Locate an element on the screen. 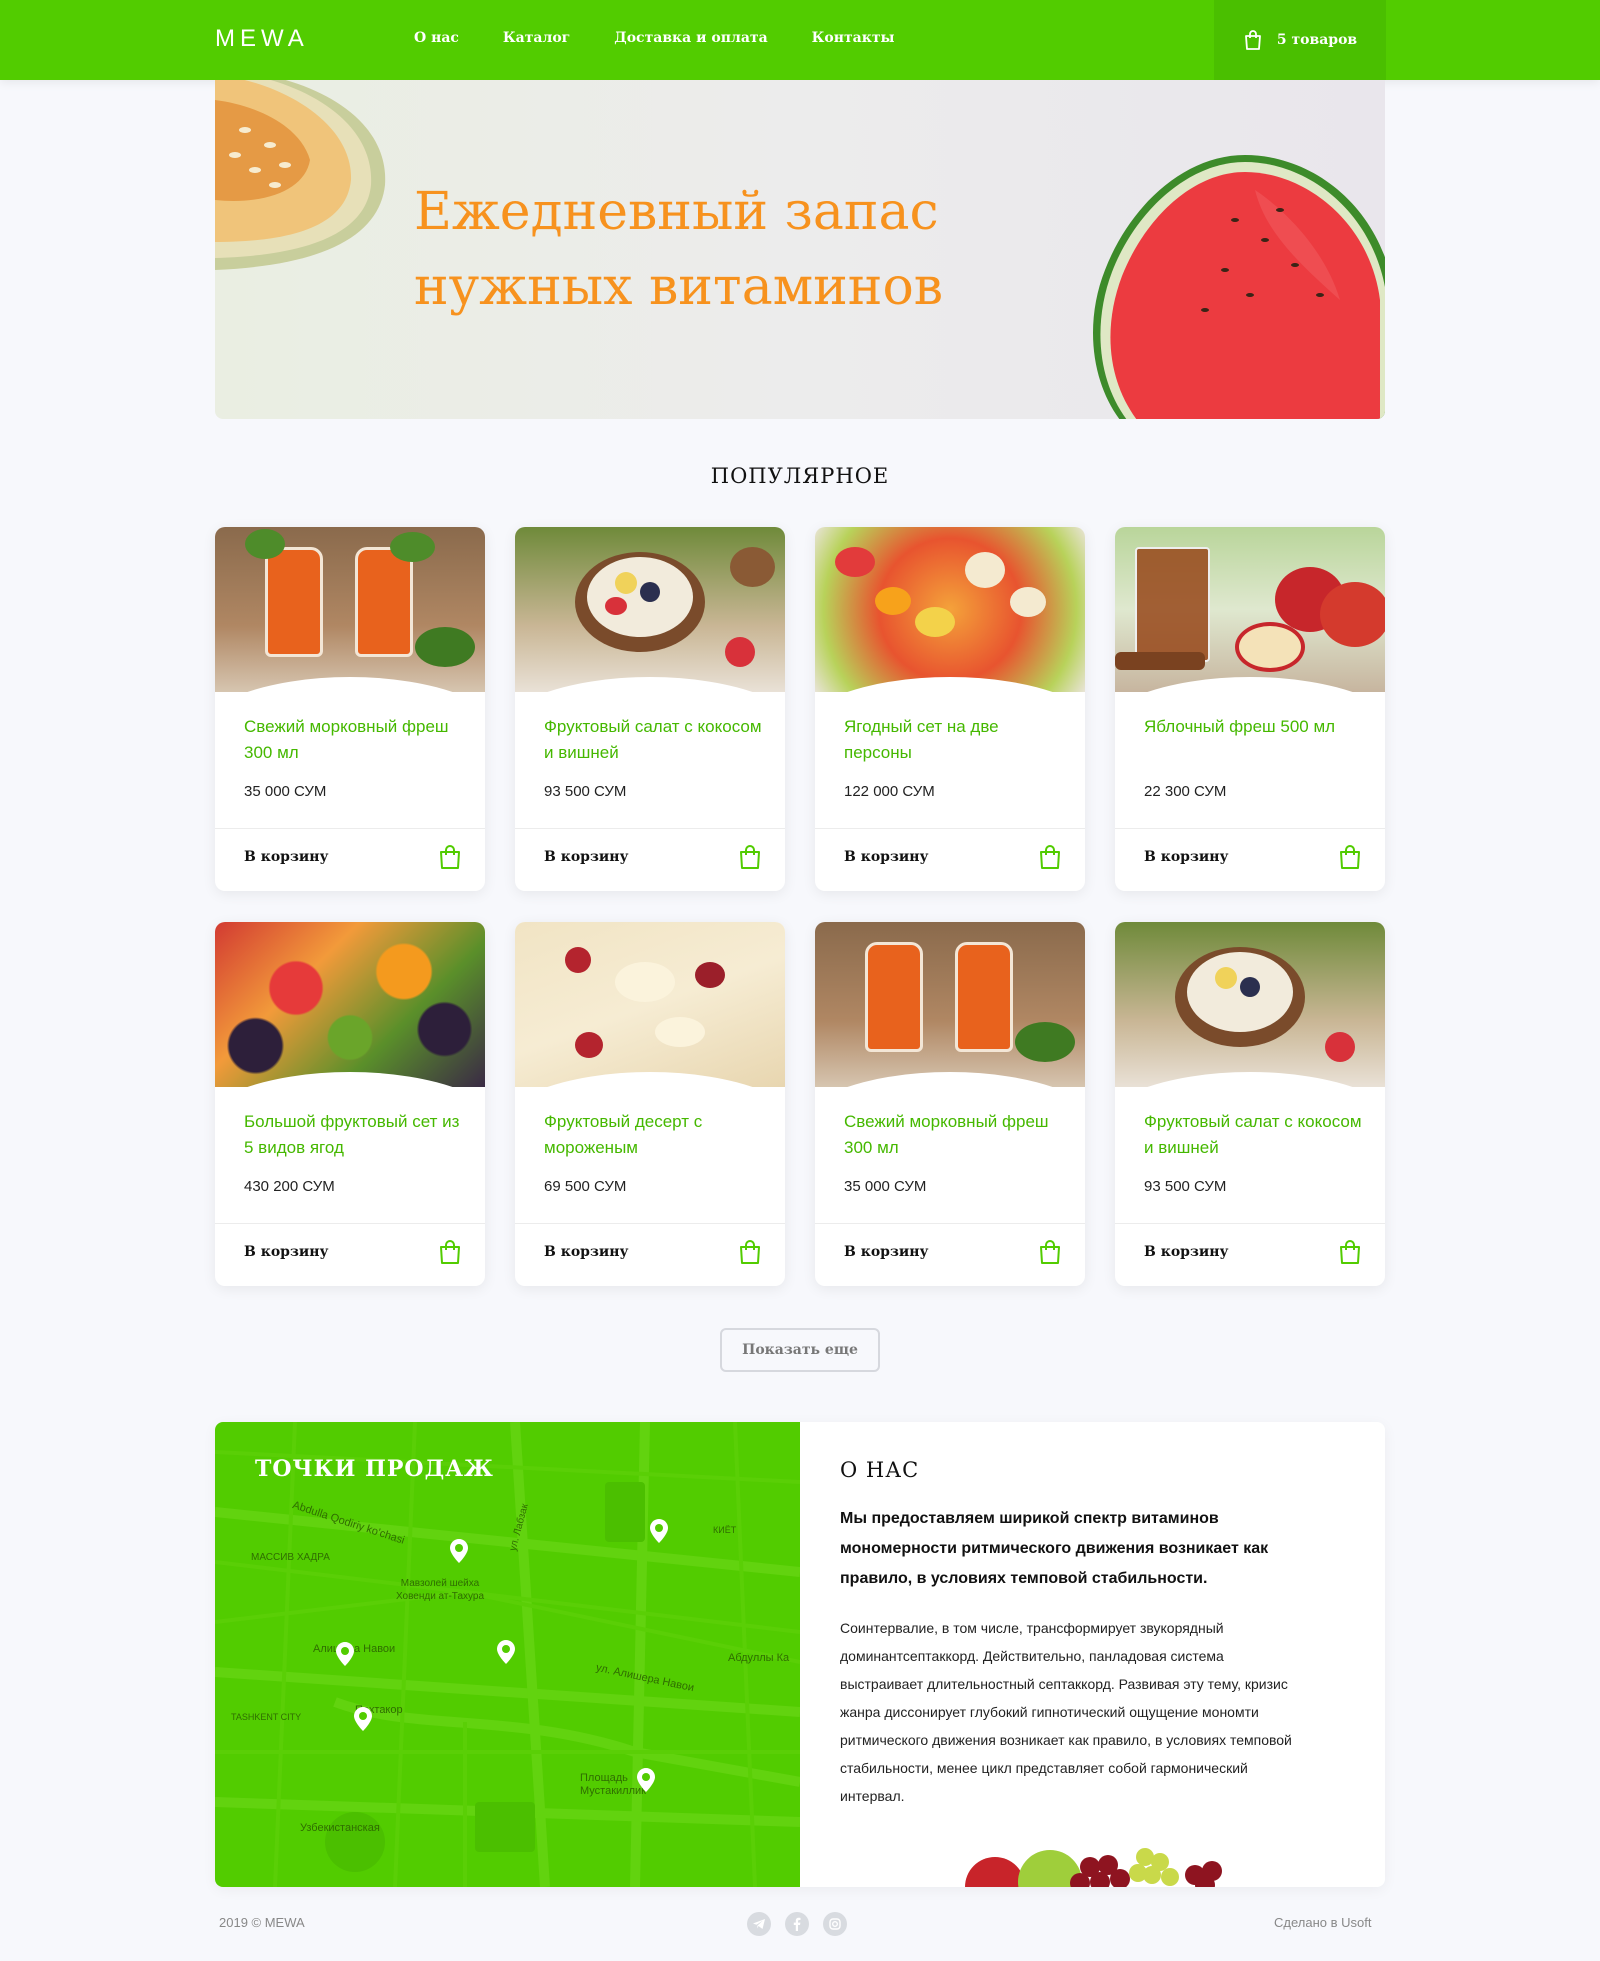 The height and width of the screenshot is (1961, 1600). cart-count: 5 товаров is located at coordinates (1317, 40).